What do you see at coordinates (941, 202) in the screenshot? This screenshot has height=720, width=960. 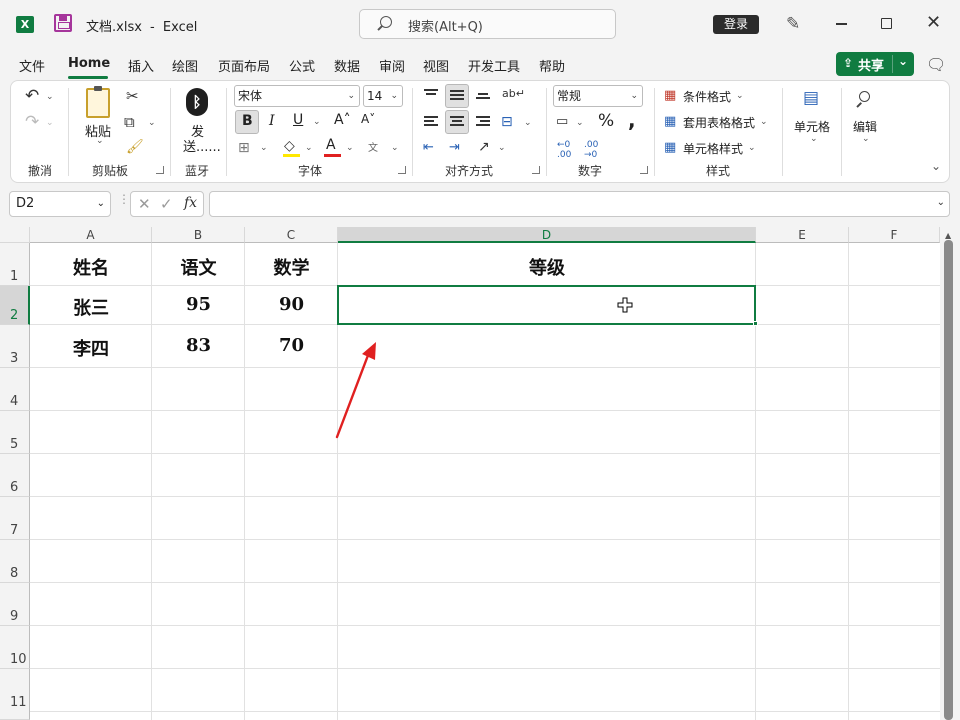 I see `expand-formula-icon: ⌄` at bounding box center [941, 202].